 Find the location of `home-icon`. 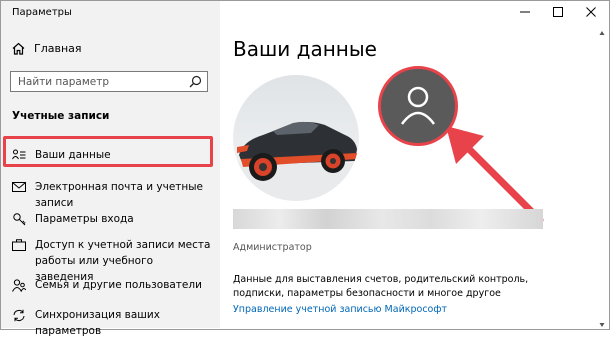

home-icon is located at coordinates (18, 48).